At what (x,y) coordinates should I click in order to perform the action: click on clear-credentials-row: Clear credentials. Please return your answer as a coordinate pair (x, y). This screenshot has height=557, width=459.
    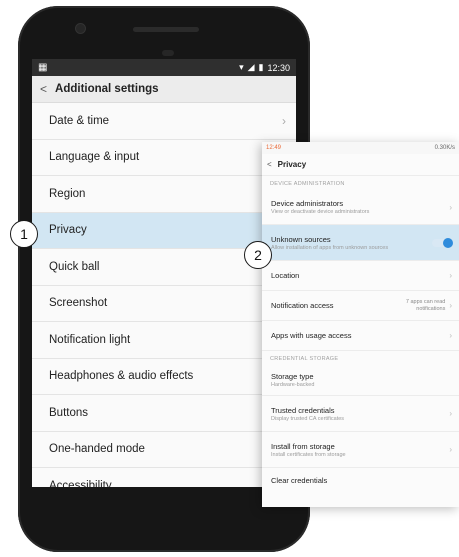
    Looking at the image, I should click on (360, 480).